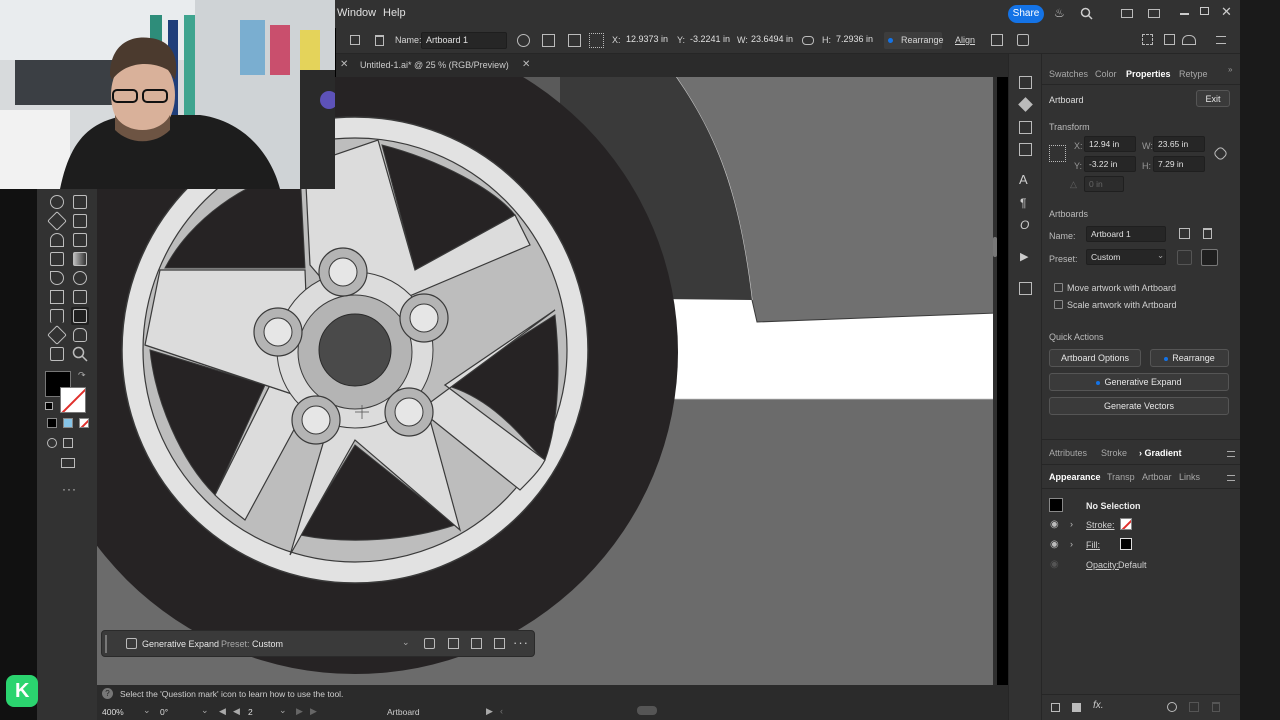  I want to click on workspace-icon, so click(1127, 13).